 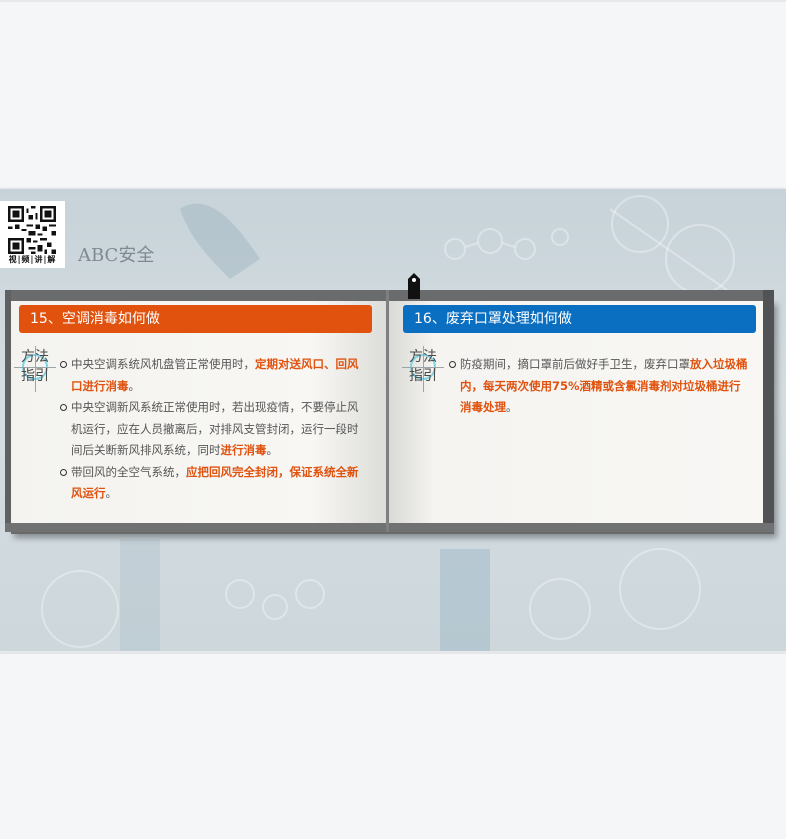 I want to click on card-title-left: 15、空调消毒如何做, so click(x=195, y=319).